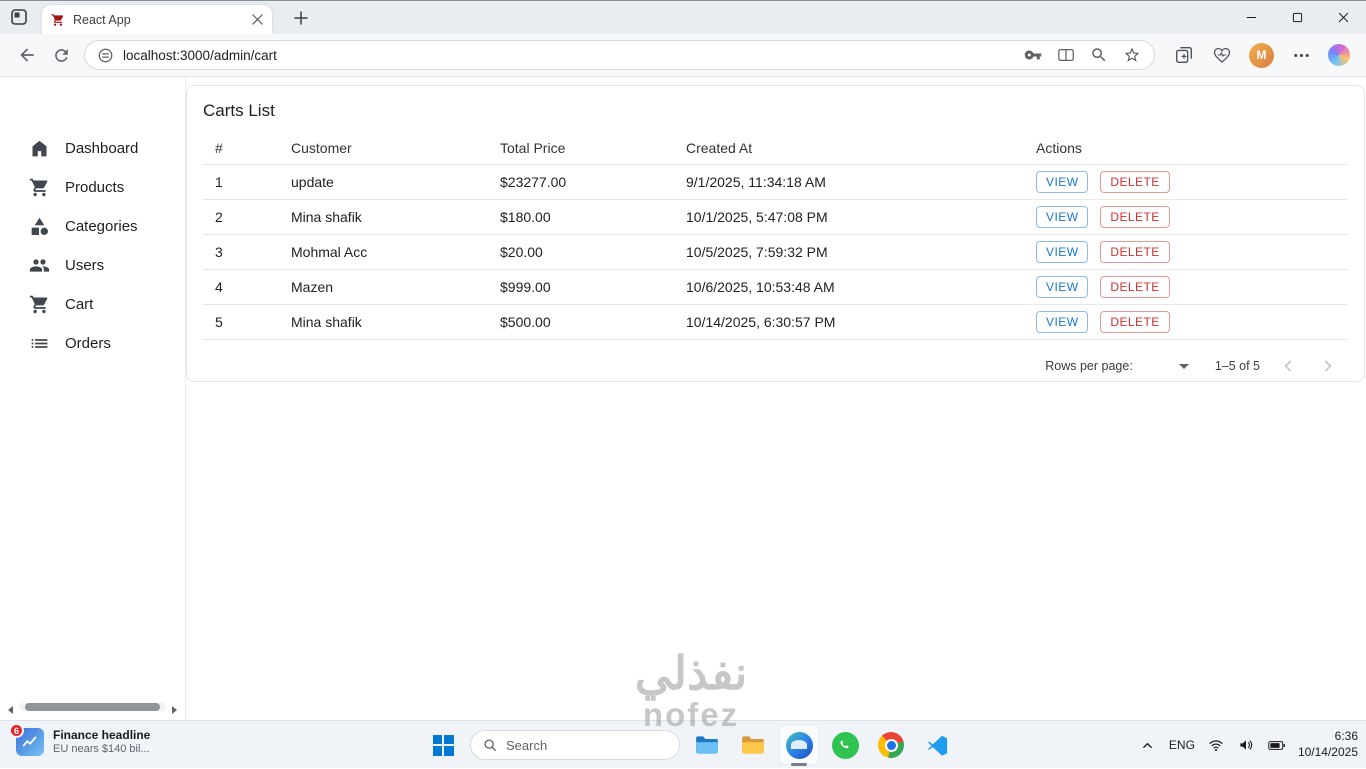  I want to click on url-text: localhost:3000/admin/cart, so click(566, 55).